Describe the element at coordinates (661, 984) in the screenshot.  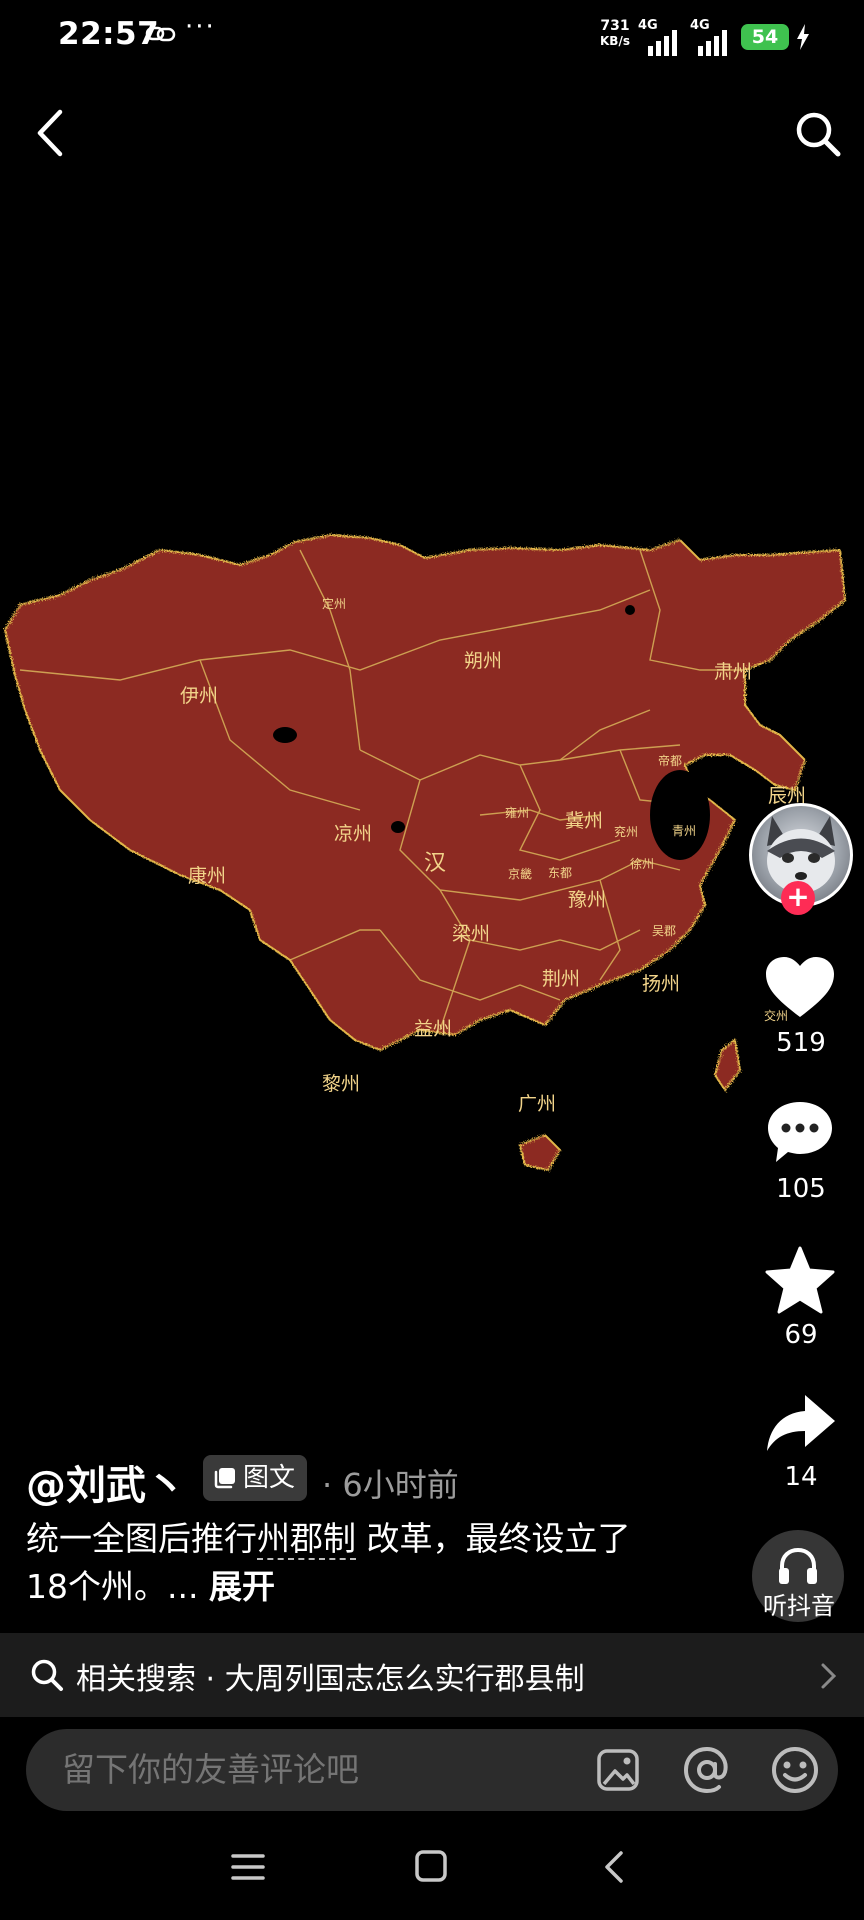
I see `province-label: 扬州` at that location.